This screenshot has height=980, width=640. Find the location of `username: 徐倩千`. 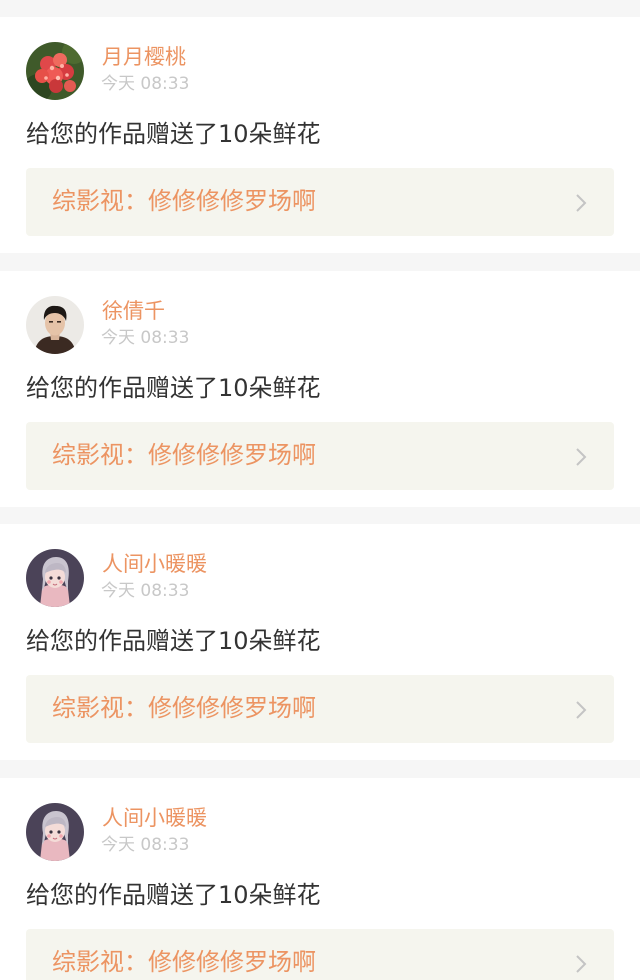

username: 徐倩千 is located at coordinates (133, 311).